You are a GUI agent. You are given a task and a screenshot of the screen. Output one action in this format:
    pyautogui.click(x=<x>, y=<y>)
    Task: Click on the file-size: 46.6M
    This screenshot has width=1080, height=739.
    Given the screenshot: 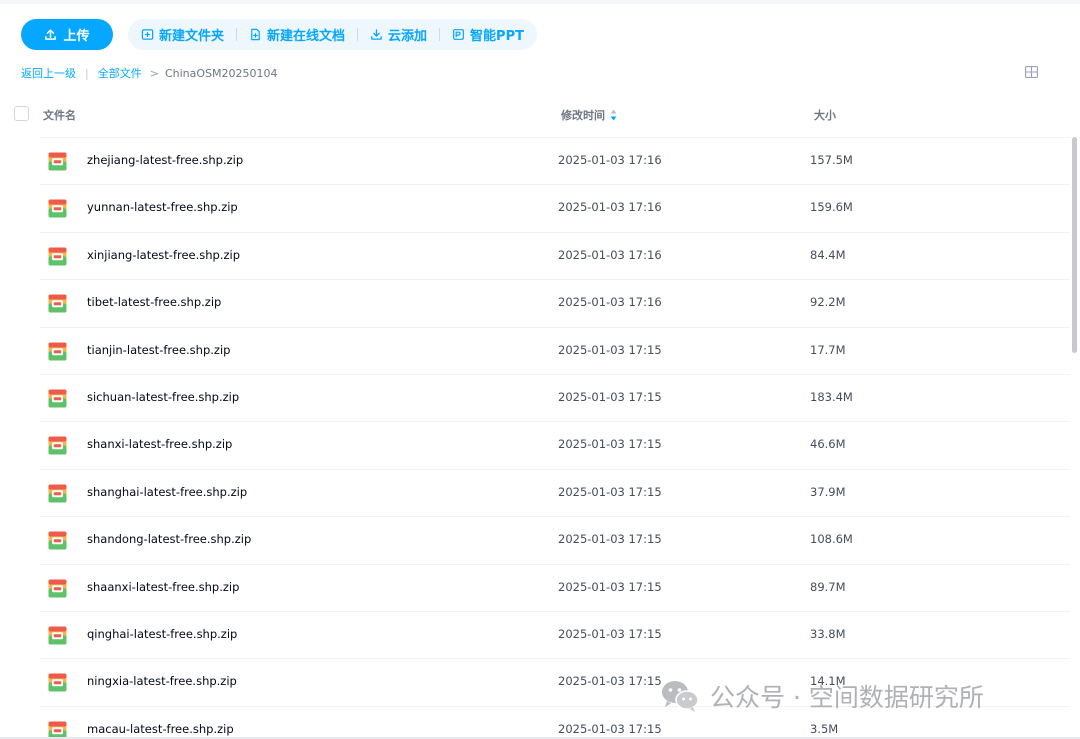 What is the action you would take?
    pyautogui.click(x=828, y=444)
    